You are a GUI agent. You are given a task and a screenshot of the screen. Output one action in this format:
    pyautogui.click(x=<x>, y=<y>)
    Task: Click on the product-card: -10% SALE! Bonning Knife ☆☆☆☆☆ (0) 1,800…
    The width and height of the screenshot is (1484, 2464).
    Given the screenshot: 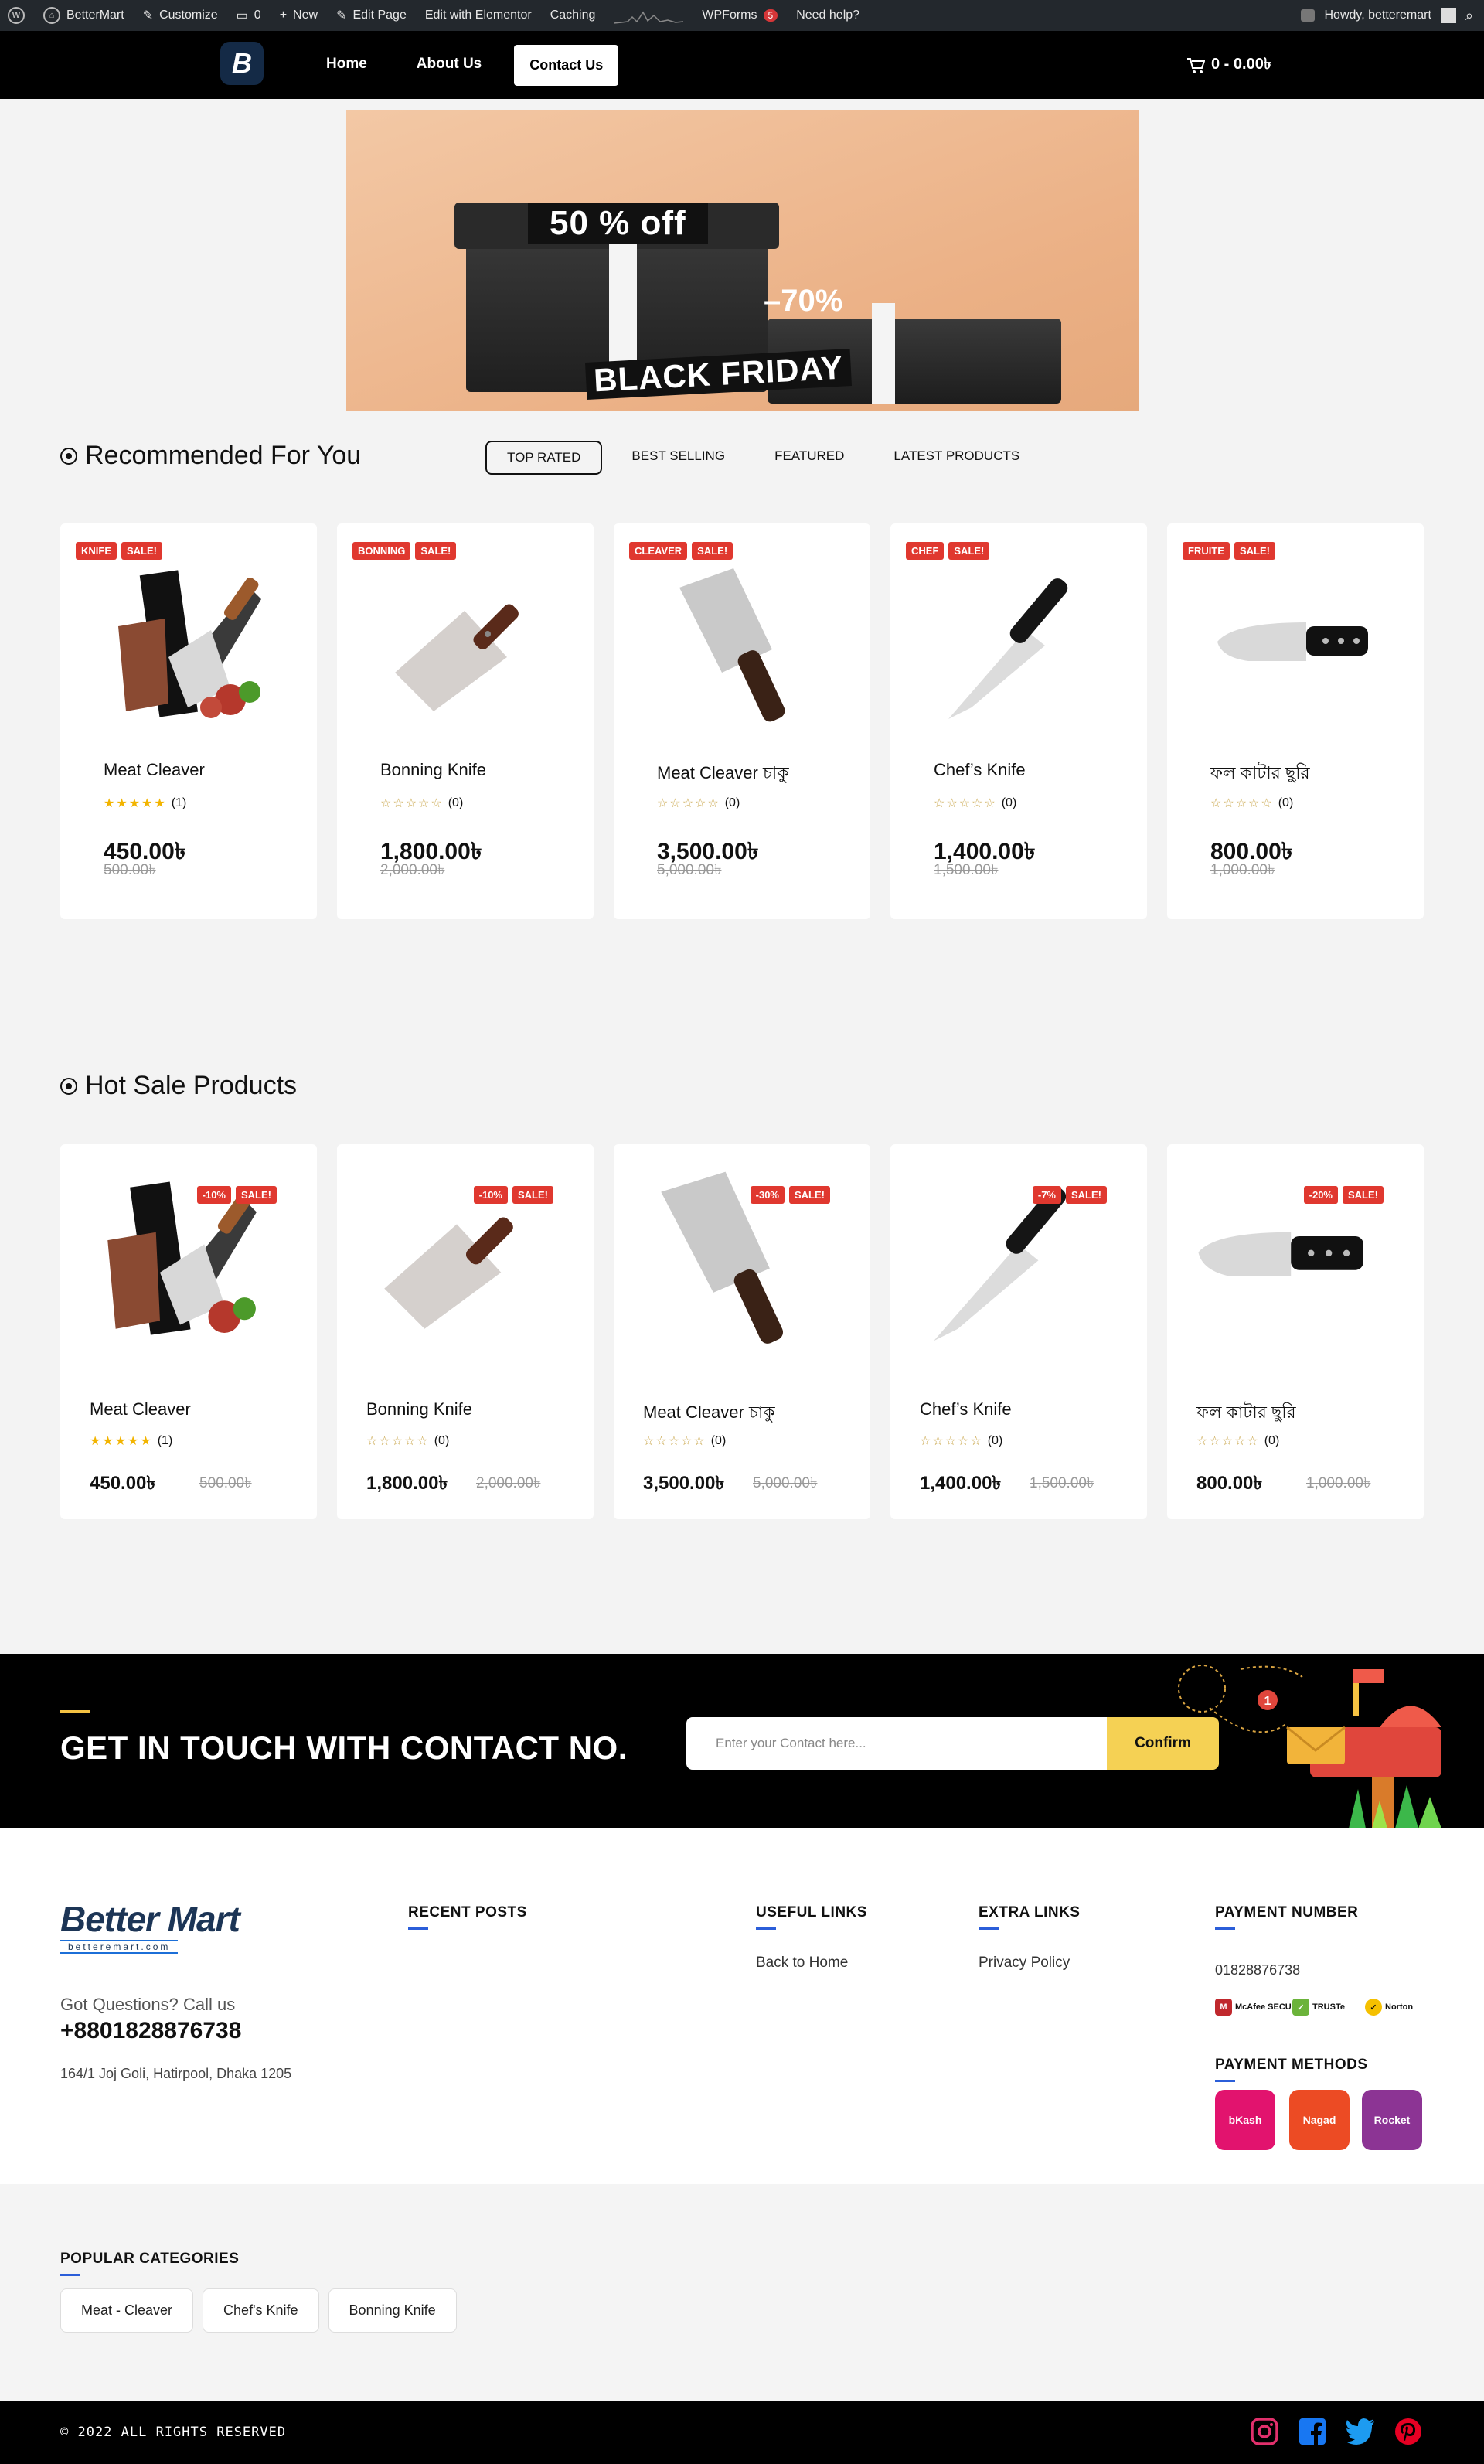 What is the action you would take?
    pyautogui.click(x=465, y=1331)
    